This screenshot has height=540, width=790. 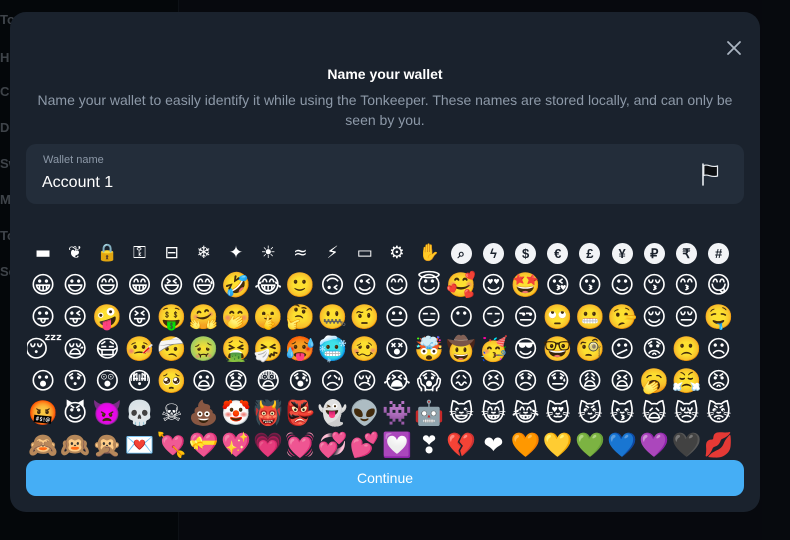 I want to click on emoji-option: 😽, so click(x=622, y=413).